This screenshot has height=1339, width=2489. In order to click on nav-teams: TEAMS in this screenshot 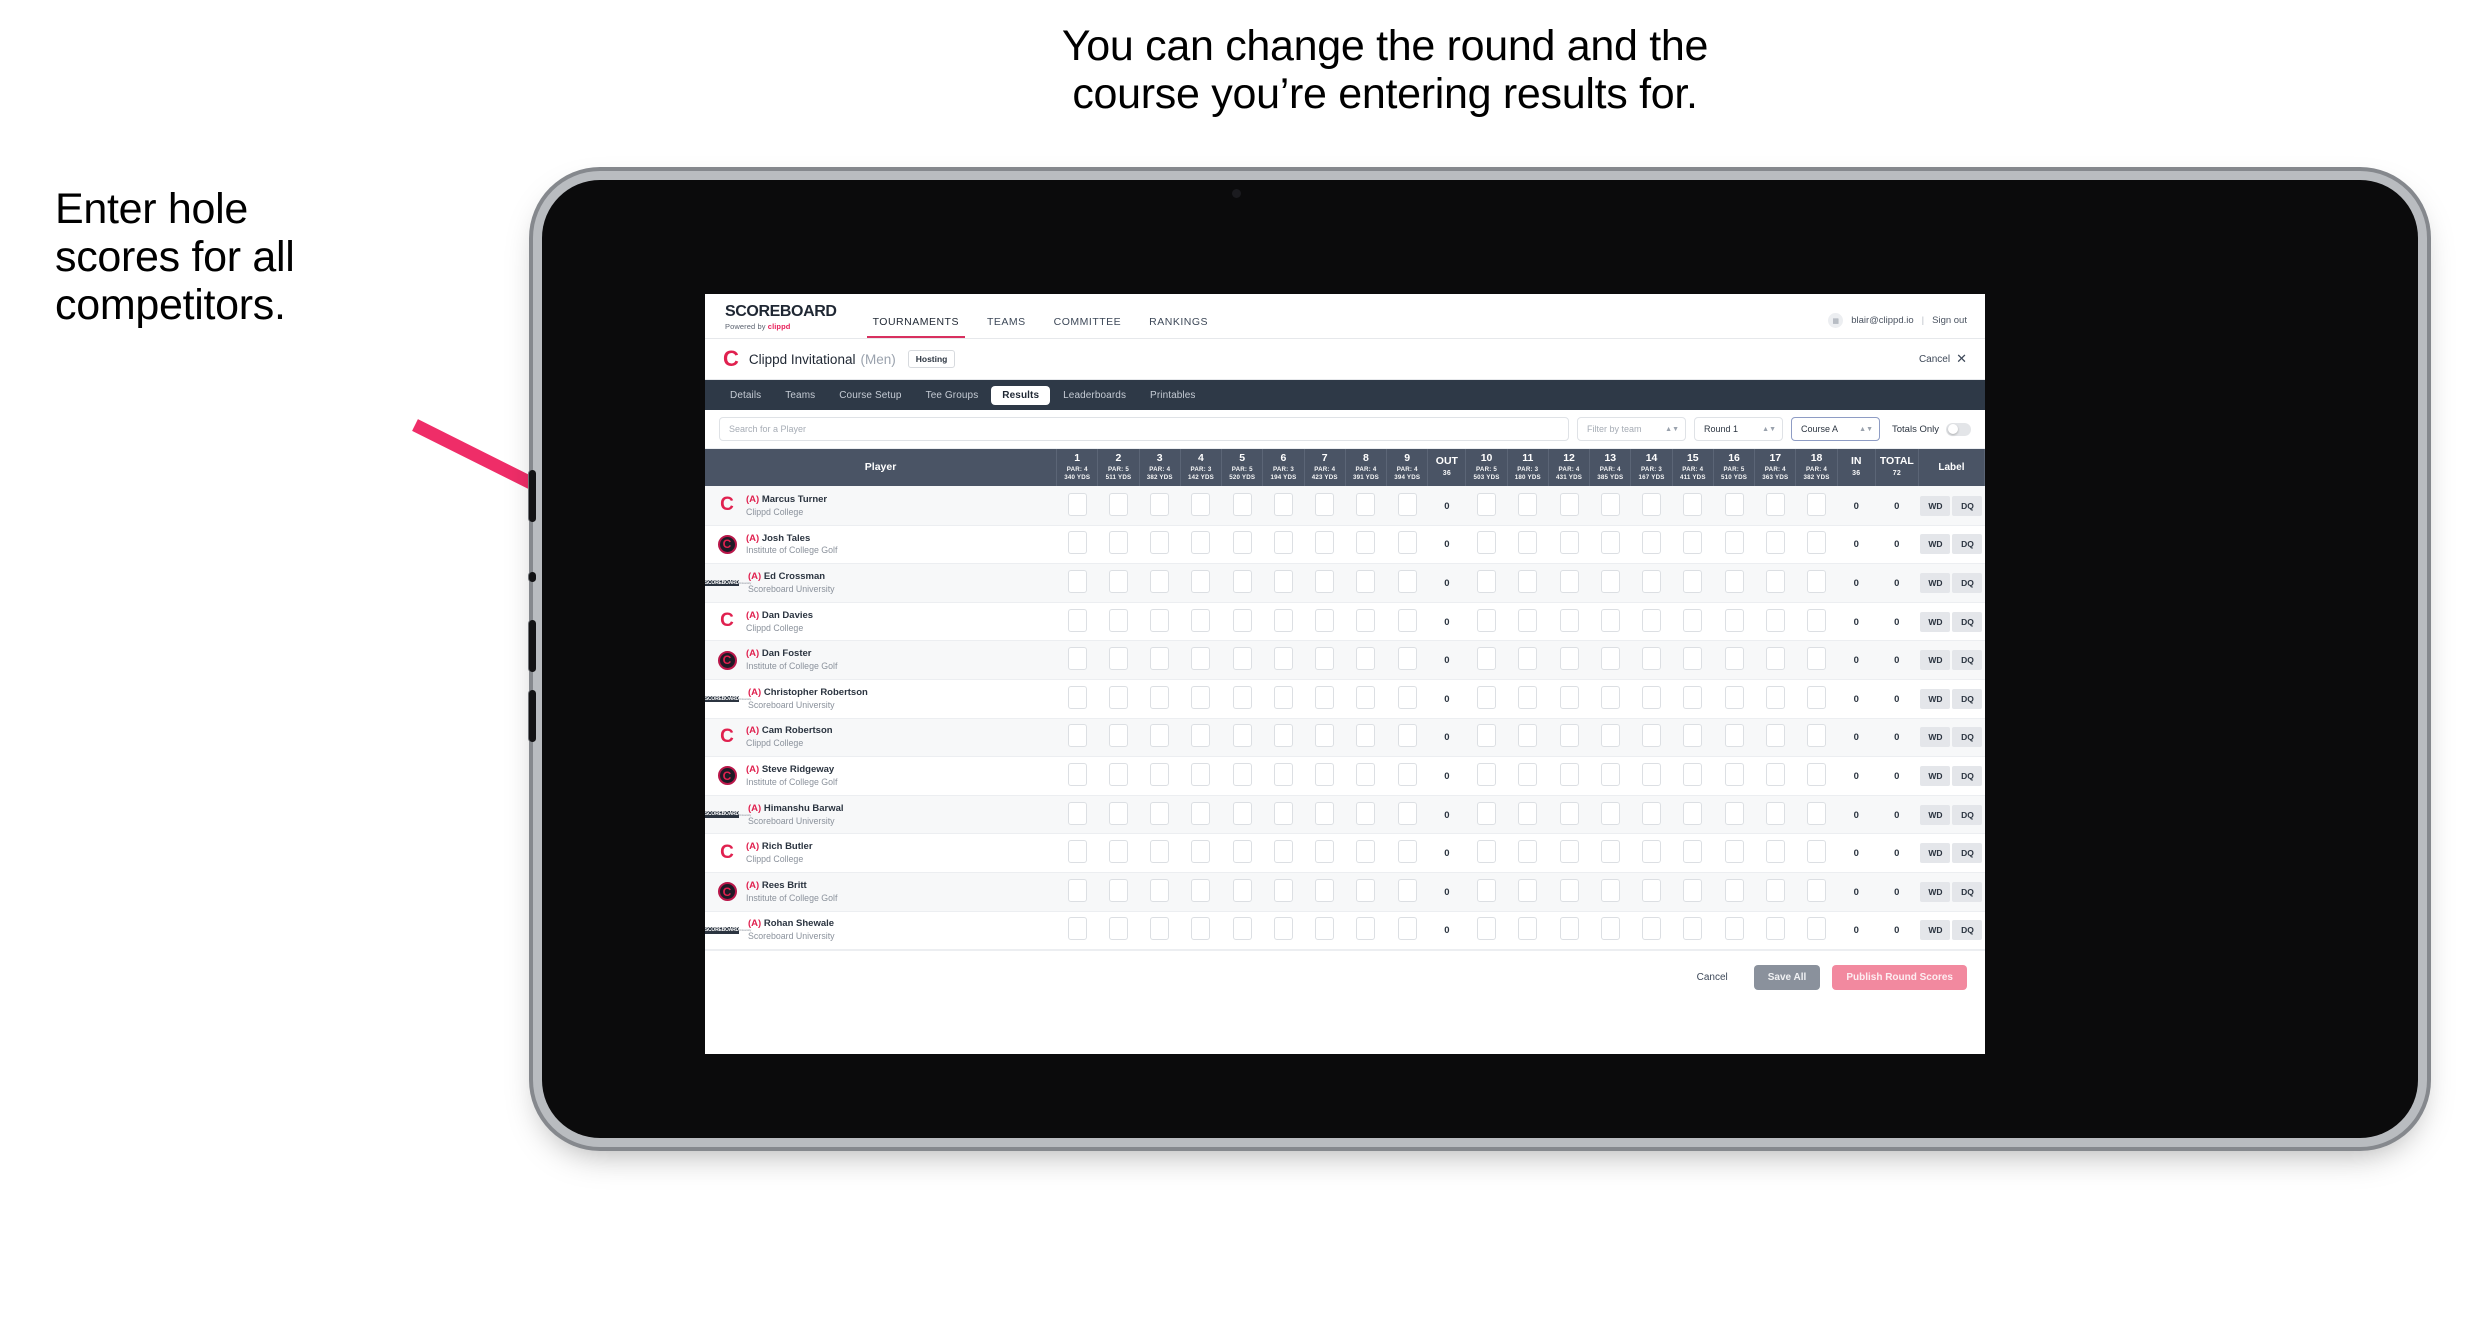, I will do `click(1006, 327)`.